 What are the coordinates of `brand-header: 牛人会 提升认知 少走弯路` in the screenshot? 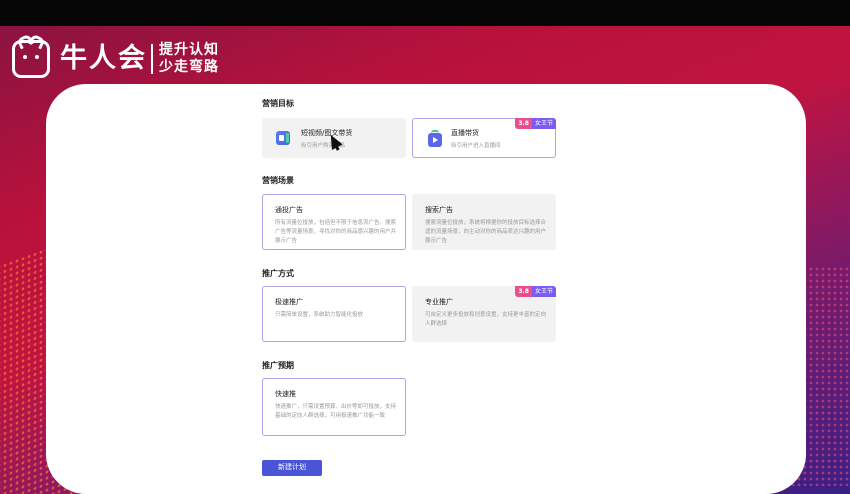 It's located at (115, 59).